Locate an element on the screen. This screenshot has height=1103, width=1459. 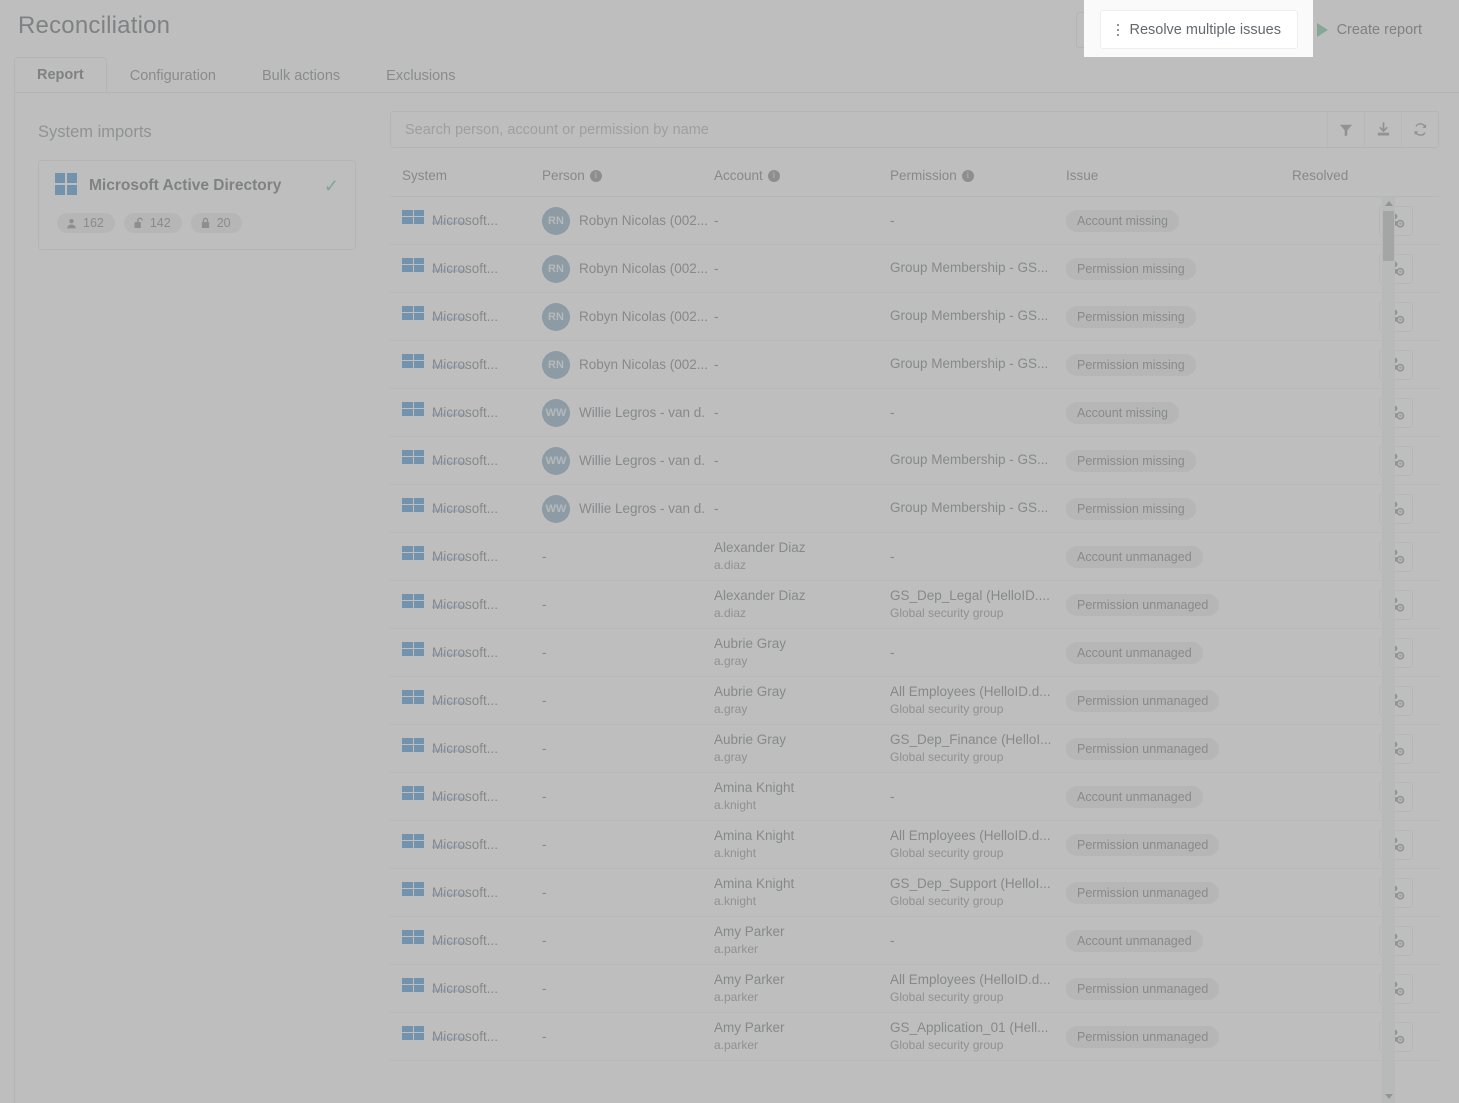
cell-issue: Permission unmanaged is located at coordinates (1179, 1036).